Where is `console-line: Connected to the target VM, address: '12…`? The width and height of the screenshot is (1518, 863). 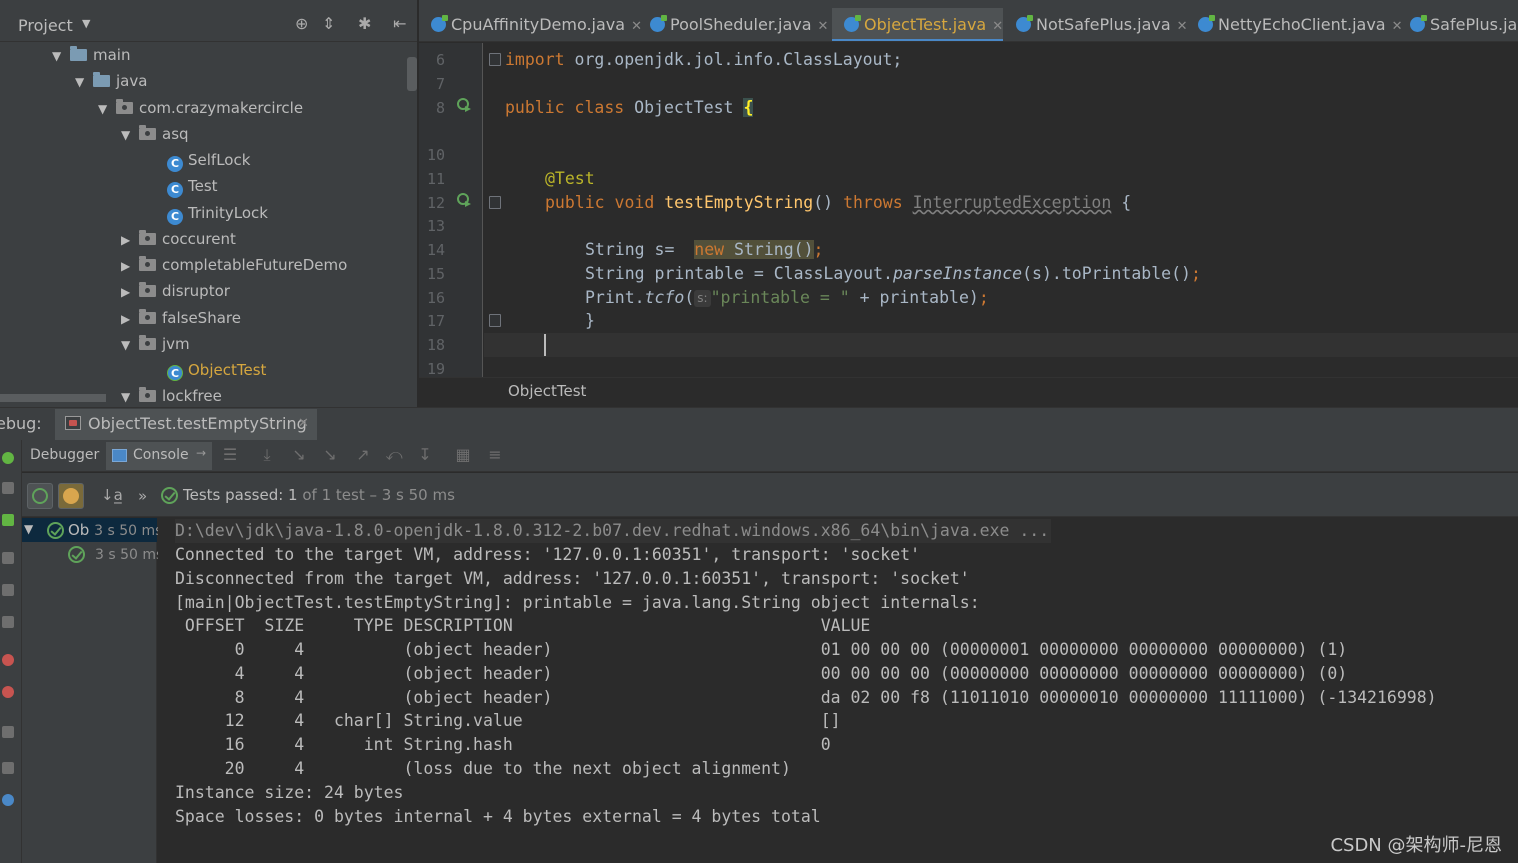
console-line: Connected to the target VM, address: '12… is located at coordinates (548, 554).